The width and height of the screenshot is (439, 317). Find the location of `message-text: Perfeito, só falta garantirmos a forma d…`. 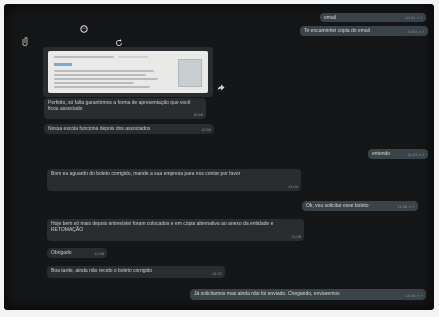

message-text: Perfeito, só falta garantirmos a forma d… is located at coordinates (119, 106).